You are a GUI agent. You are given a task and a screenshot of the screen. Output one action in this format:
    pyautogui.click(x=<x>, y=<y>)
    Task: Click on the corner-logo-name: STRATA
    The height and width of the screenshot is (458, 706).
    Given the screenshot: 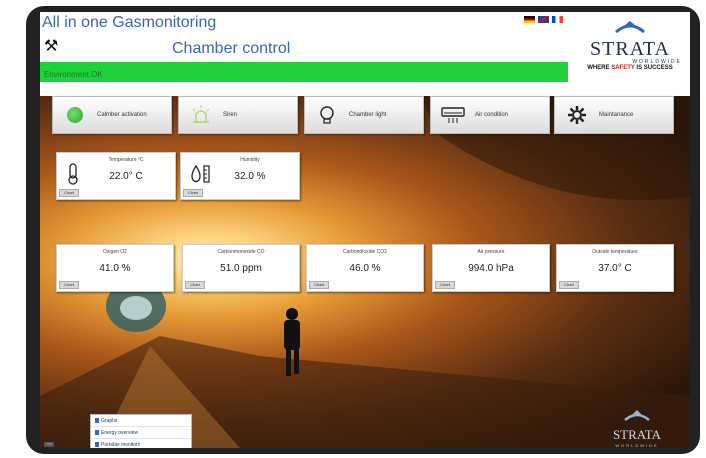 What is the action you would take?
    pyautogui.click(x=637, y=434)
    